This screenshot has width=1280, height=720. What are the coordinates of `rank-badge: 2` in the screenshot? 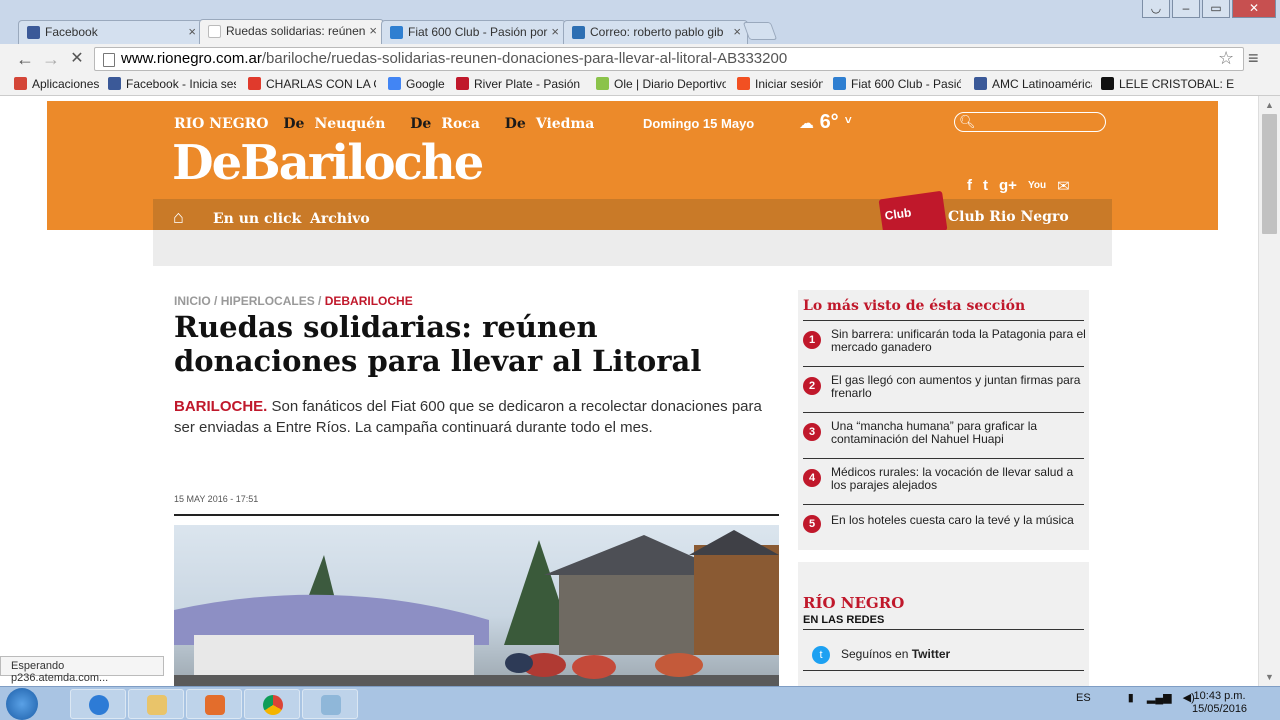 It's located at (812, 386).